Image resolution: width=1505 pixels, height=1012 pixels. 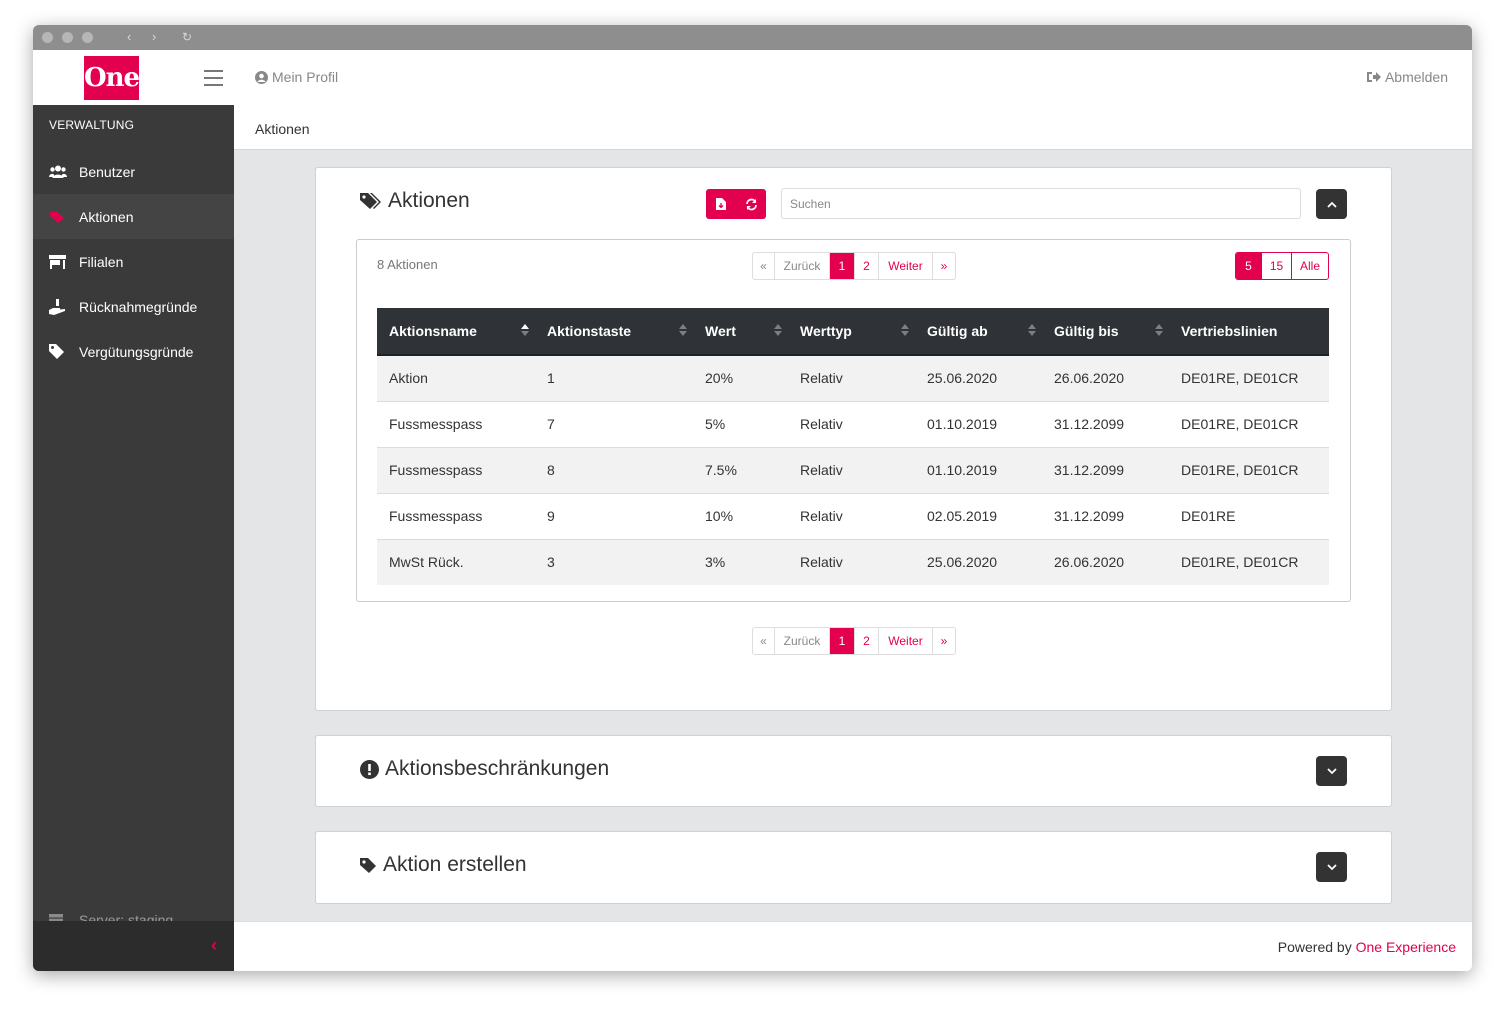 What do you see at coordinates (138, 306) in the screenshot?
I see `sidebar-item-label: Rücknahmegründe` at bounding box center [138, 306].